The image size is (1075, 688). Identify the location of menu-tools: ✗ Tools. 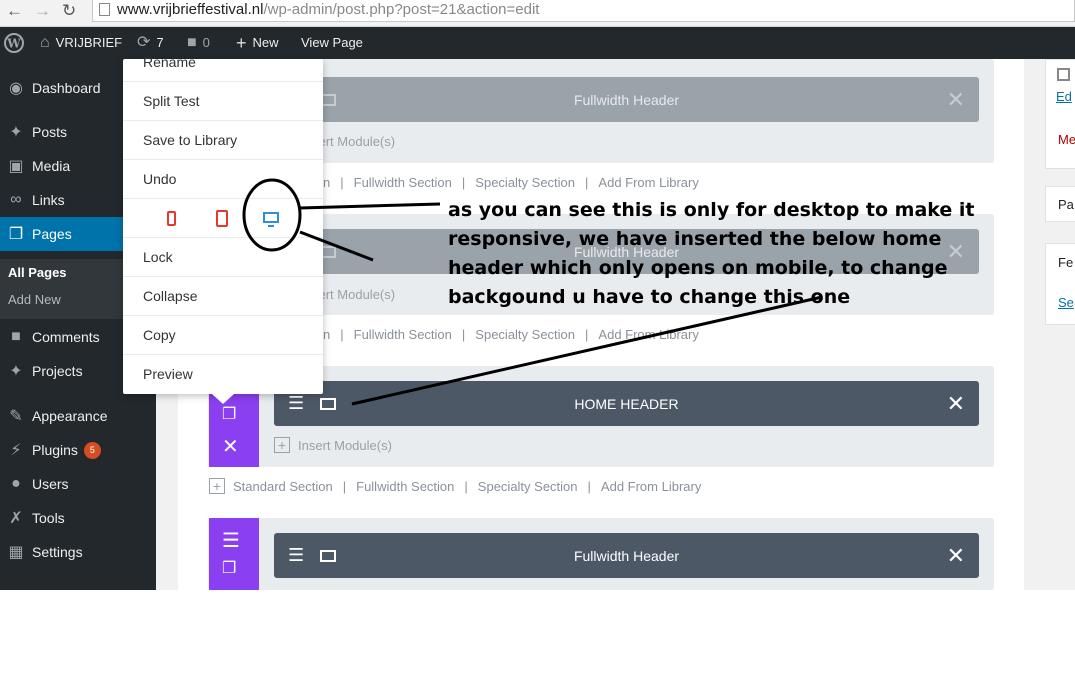
(78, 518).